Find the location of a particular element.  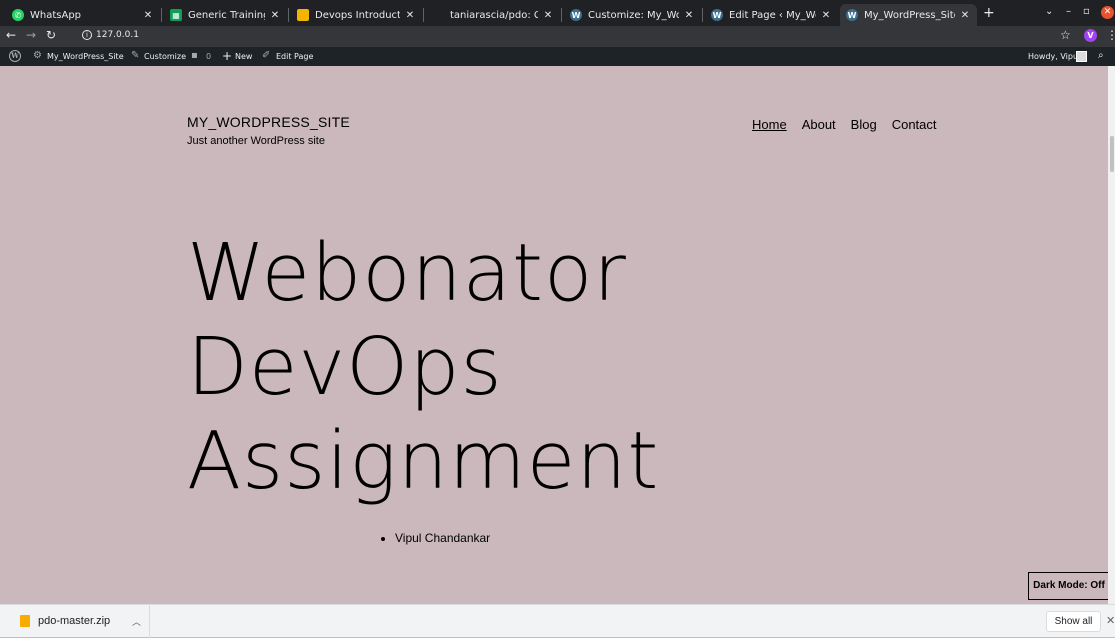

nav-blog: Blog is located at coordinates (864, 124).